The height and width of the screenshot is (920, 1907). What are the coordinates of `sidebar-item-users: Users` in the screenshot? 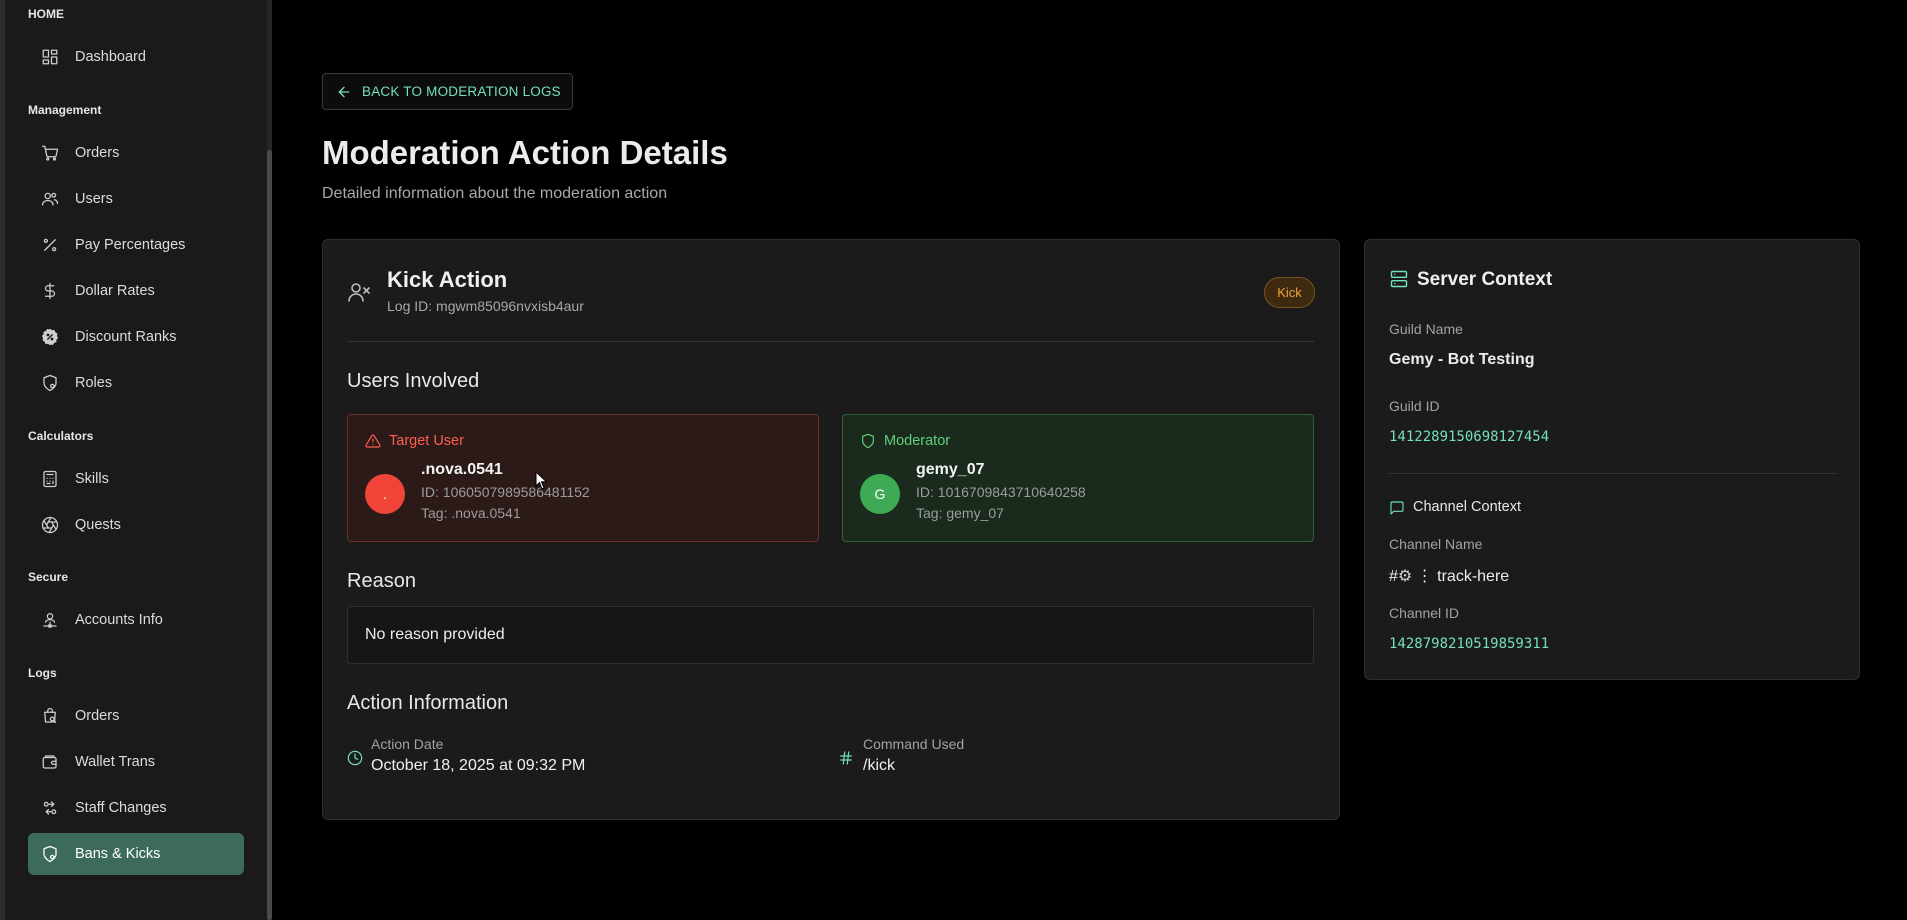 It's located at (136, 199).